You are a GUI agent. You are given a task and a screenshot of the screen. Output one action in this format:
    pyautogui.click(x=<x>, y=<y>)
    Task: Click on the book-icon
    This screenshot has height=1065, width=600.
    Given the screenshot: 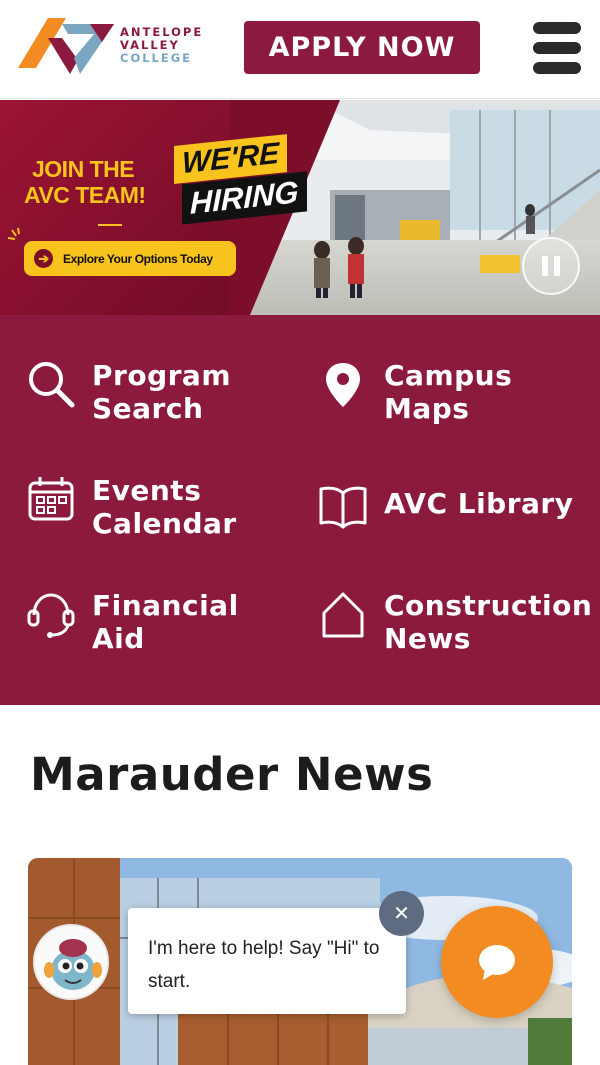 What is the action you would take?
    pyautogui.click(x=343, y=507)
    